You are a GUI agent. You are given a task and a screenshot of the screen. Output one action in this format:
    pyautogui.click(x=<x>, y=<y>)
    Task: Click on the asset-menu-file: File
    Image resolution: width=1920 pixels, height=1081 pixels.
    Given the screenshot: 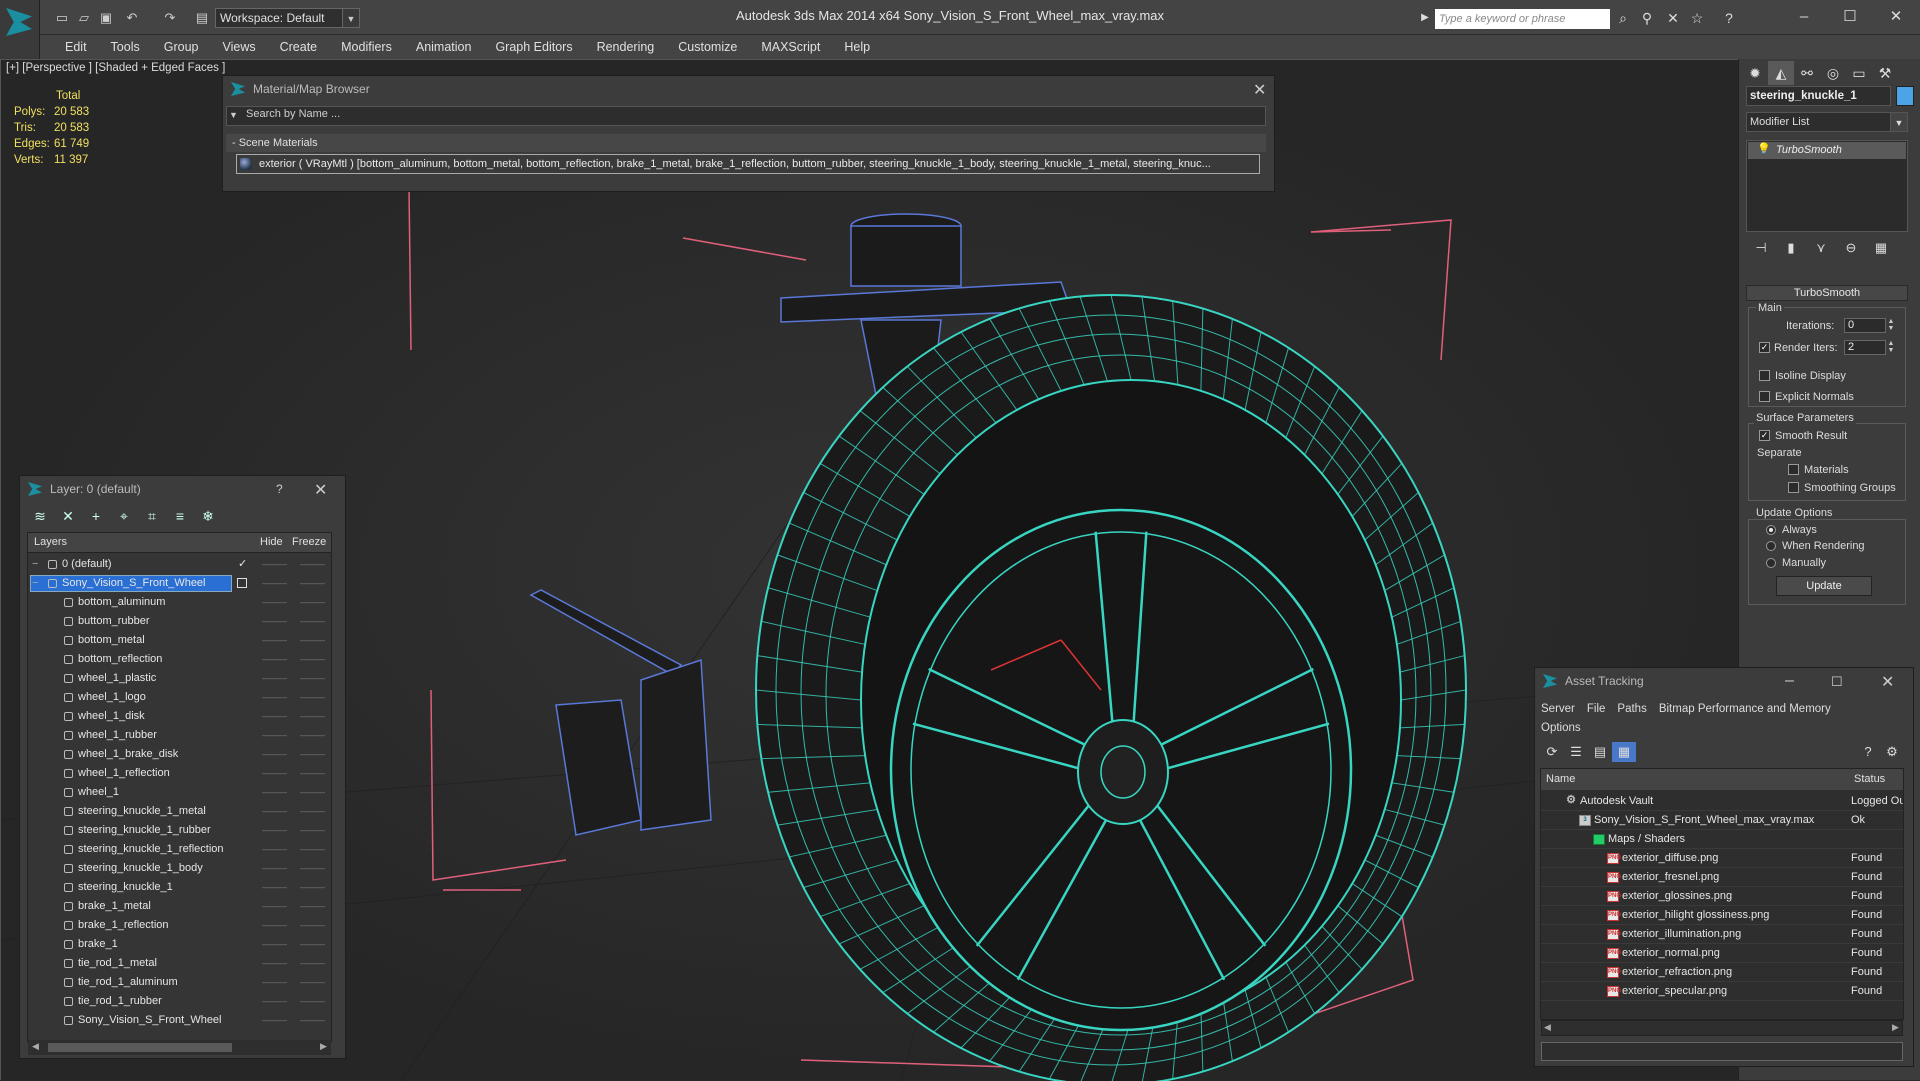 What is the action you would take?
    pyautogui.click(x=1596, y=709)
    